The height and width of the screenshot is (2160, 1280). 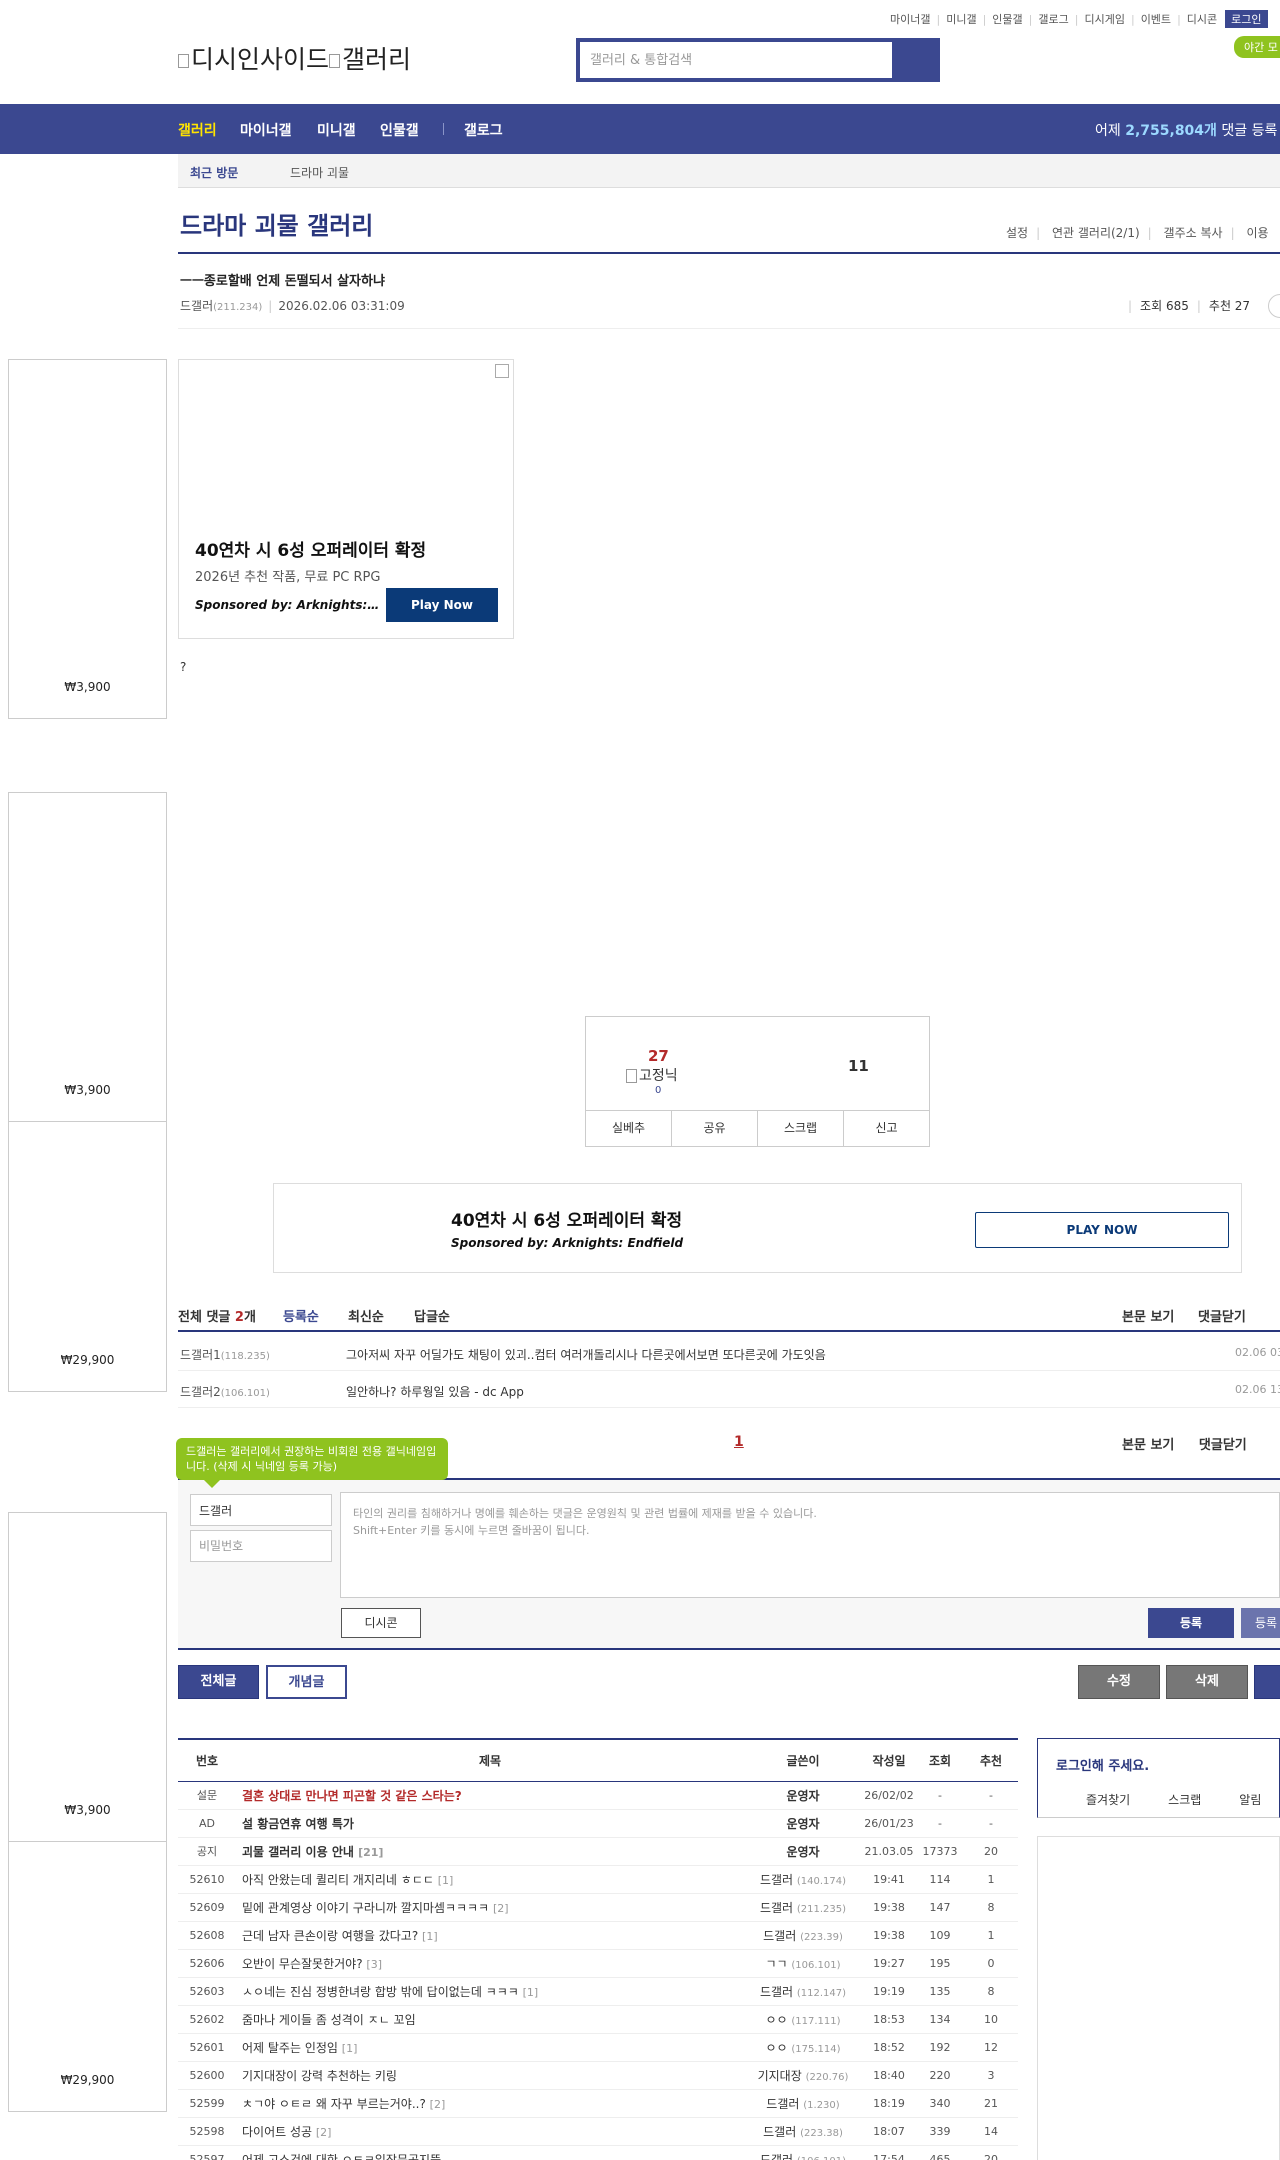 I want to click on post-row: 공지 괴물 갤러리 이용 안내 [21] 운영자 21.03.05 17373 20, so click(x=598, y=1851).